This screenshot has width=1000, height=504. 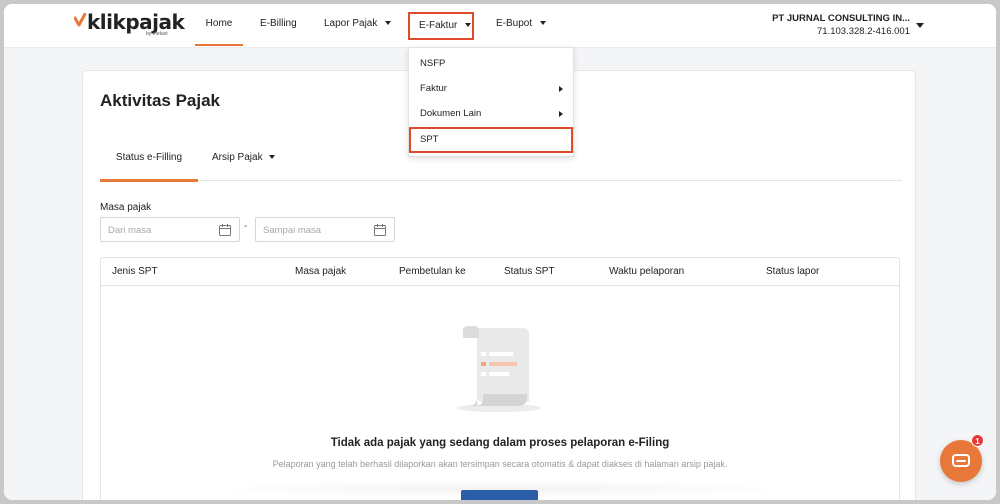 What do you see at coordinates (316, 230) in the screenshot?
I see `sampai-masa-input` at bounding box center [316, 230].